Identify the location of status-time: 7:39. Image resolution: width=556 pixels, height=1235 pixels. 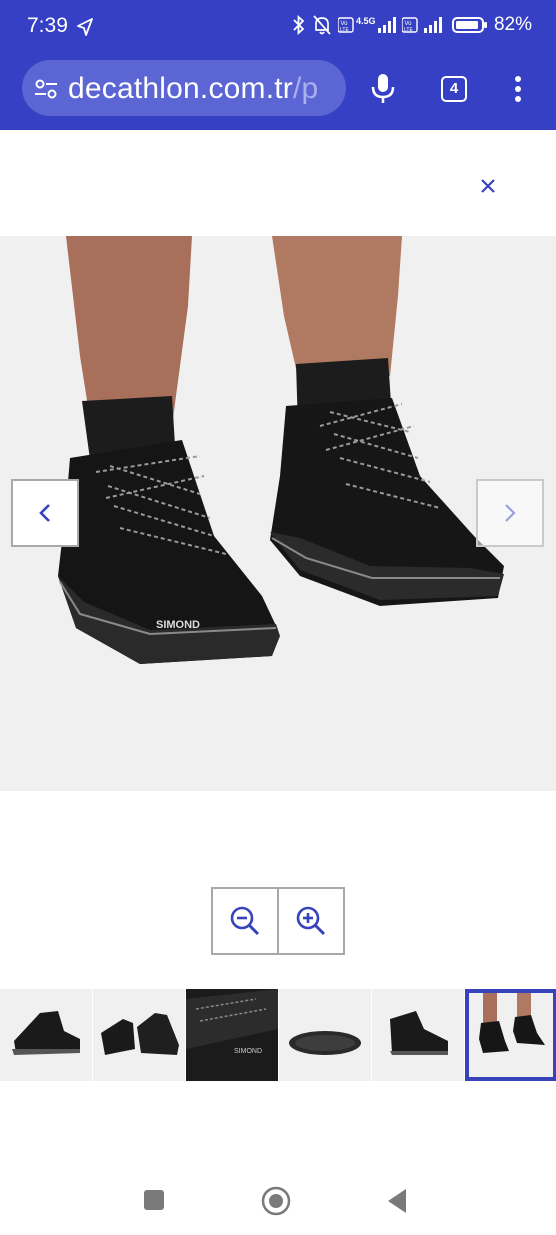
(47, 25).